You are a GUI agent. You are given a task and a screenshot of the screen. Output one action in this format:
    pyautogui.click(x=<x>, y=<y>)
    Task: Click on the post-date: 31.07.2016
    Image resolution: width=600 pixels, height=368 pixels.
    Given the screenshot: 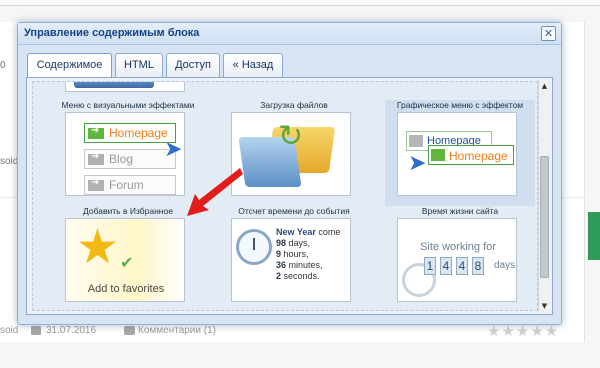 What is the action you would take?
    pyautogui.click(x=71, y=330)
    